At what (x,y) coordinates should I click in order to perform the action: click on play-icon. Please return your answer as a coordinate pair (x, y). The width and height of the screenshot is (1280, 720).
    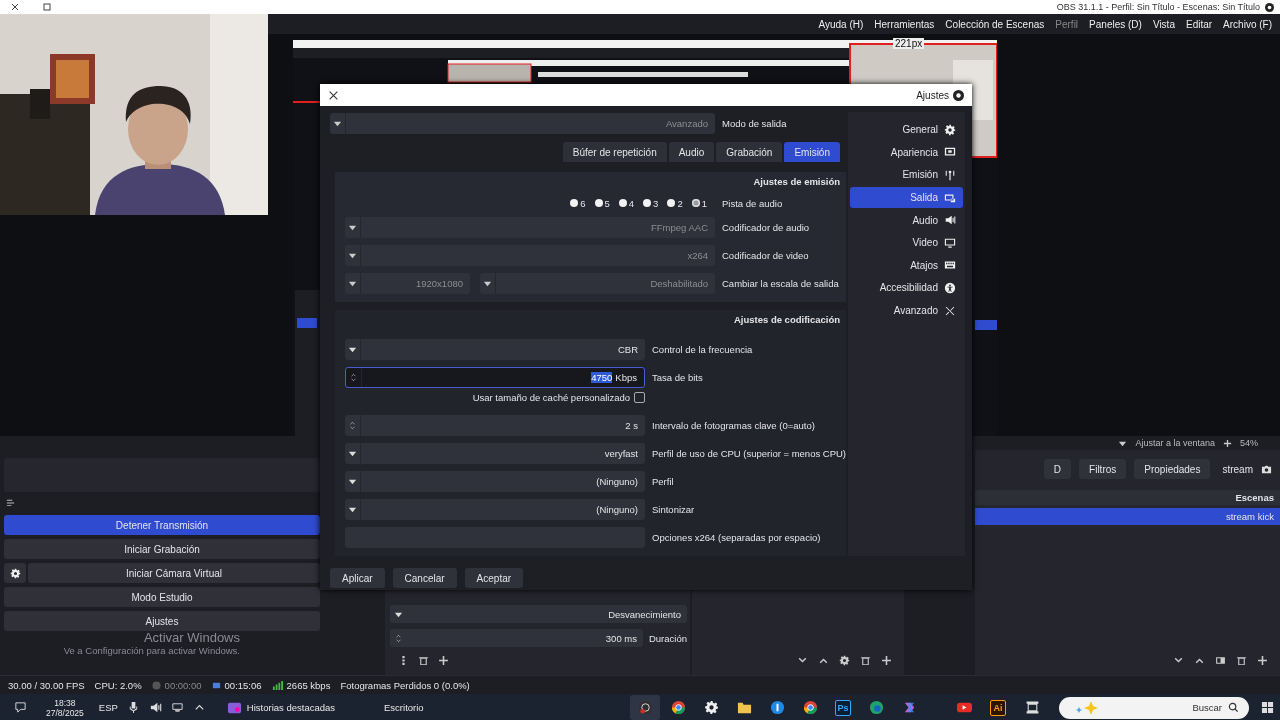
    Looking at the image, I should click on (964, 707).